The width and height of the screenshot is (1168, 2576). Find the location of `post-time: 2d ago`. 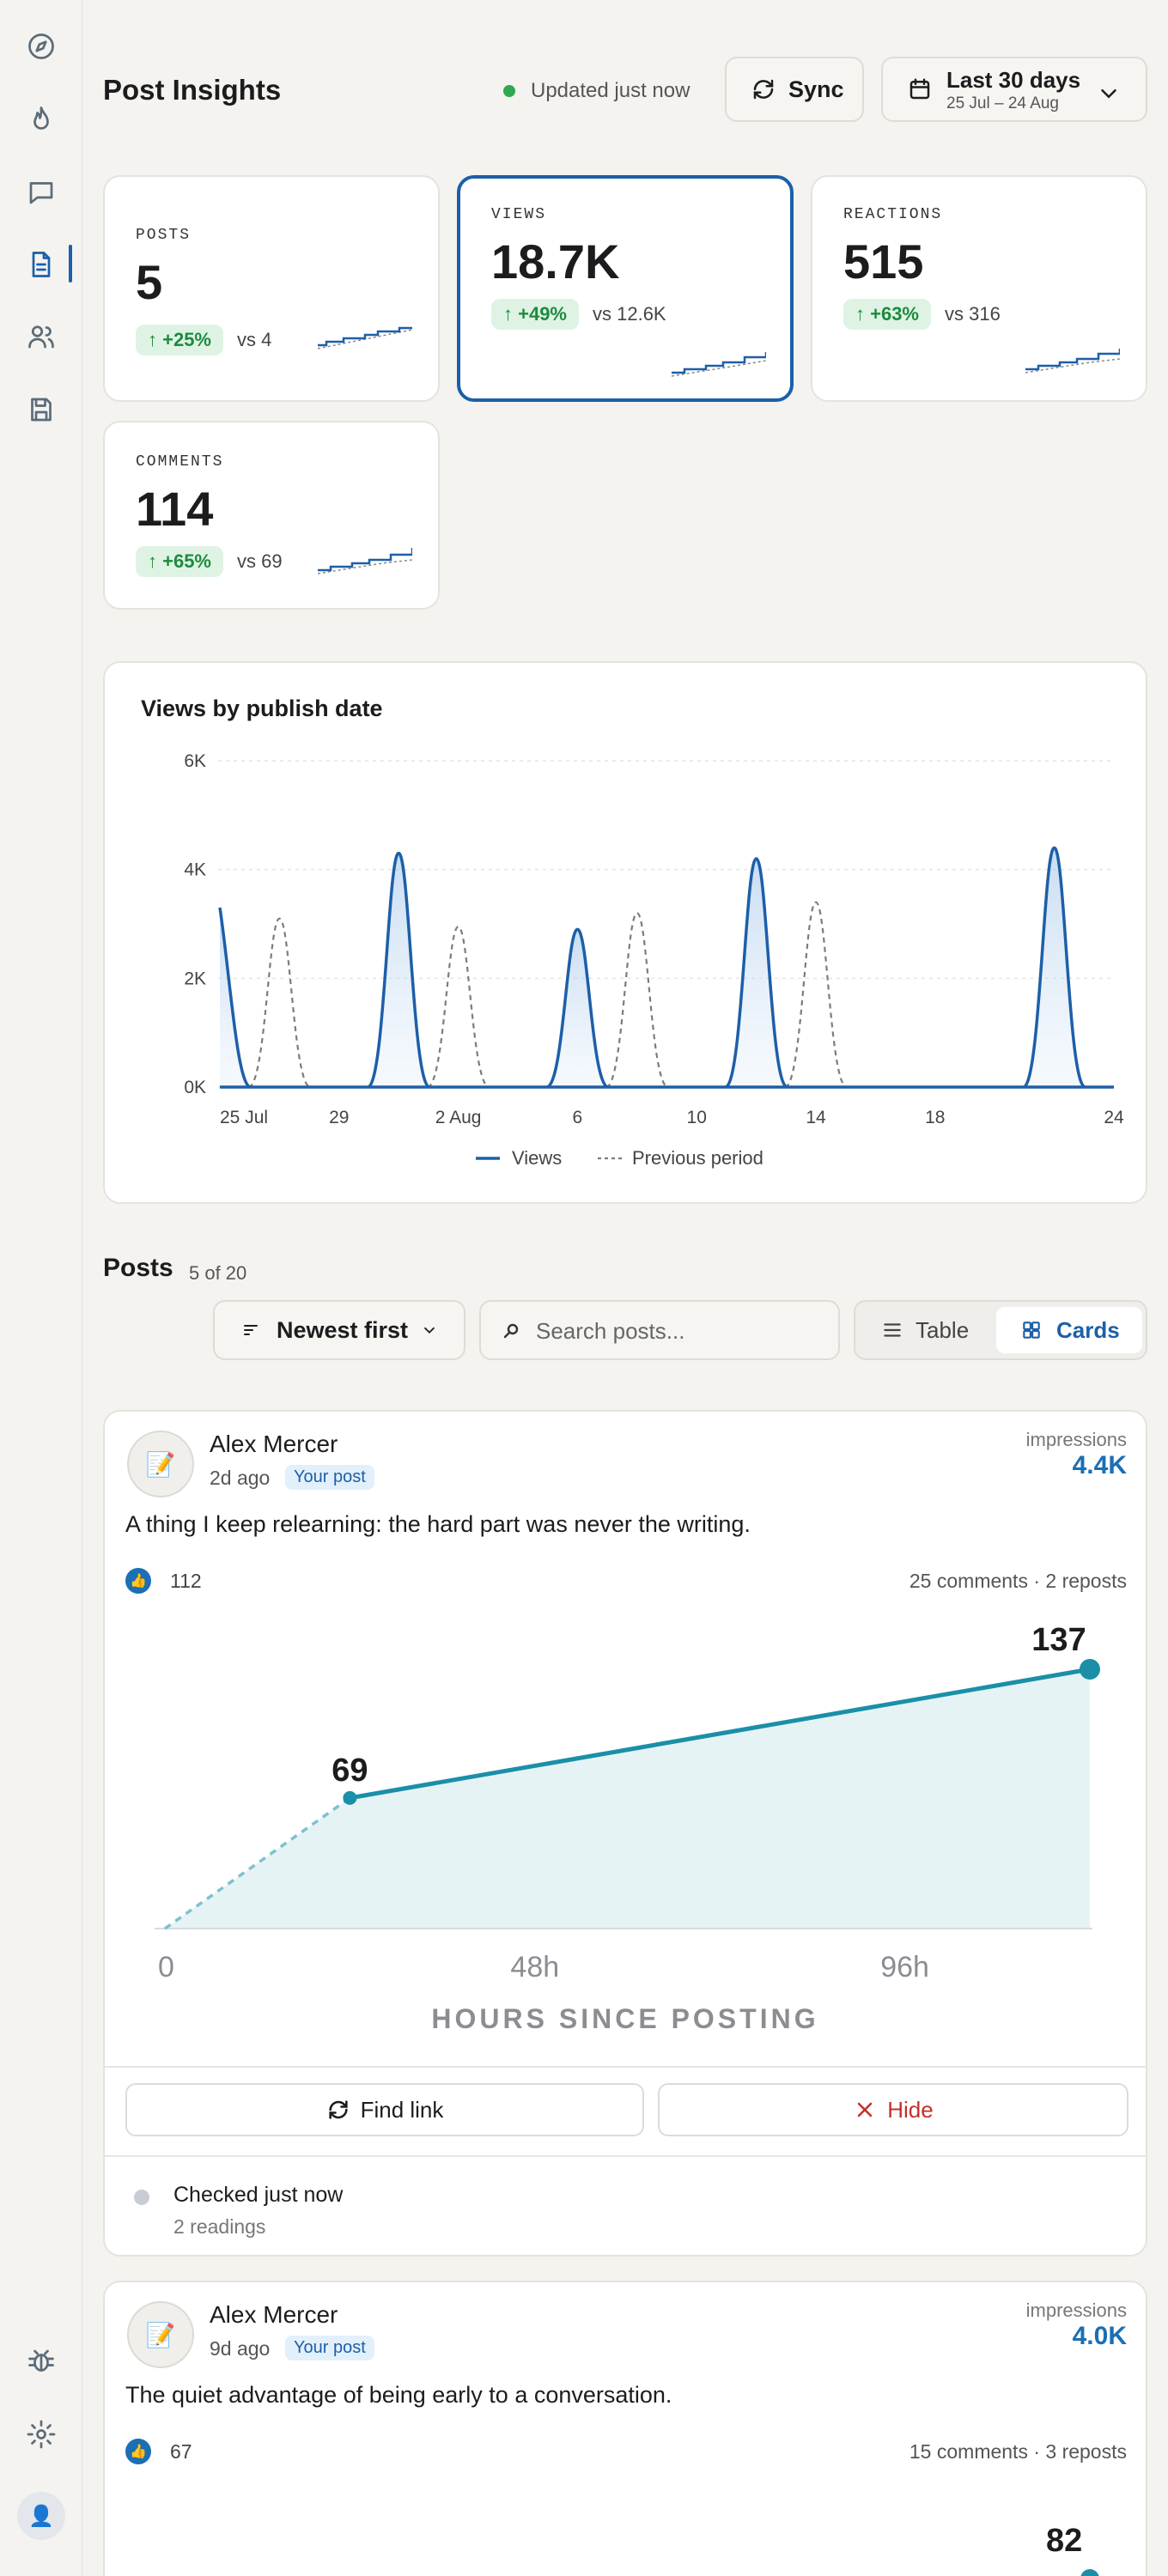

post-time: 2d ago is located at coordinates (240, 1478).